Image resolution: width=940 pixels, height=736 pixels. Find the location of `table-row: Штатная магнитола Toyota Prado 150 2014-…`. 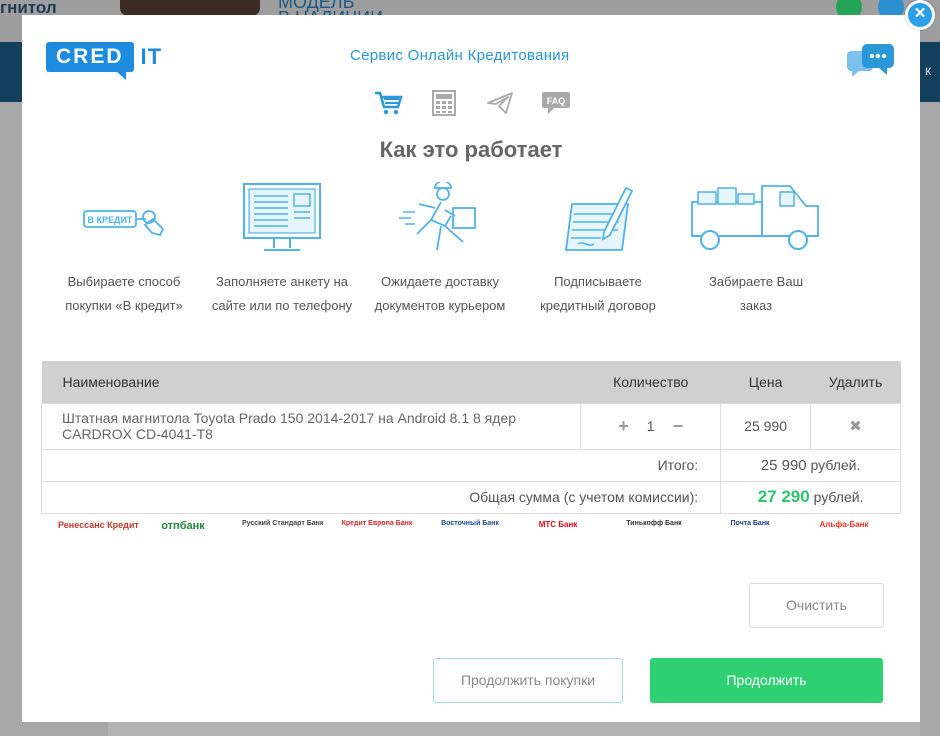

table-row: Штатная магнитола Toyota Prado 150 2014-… is located at coordinates (470, 426).